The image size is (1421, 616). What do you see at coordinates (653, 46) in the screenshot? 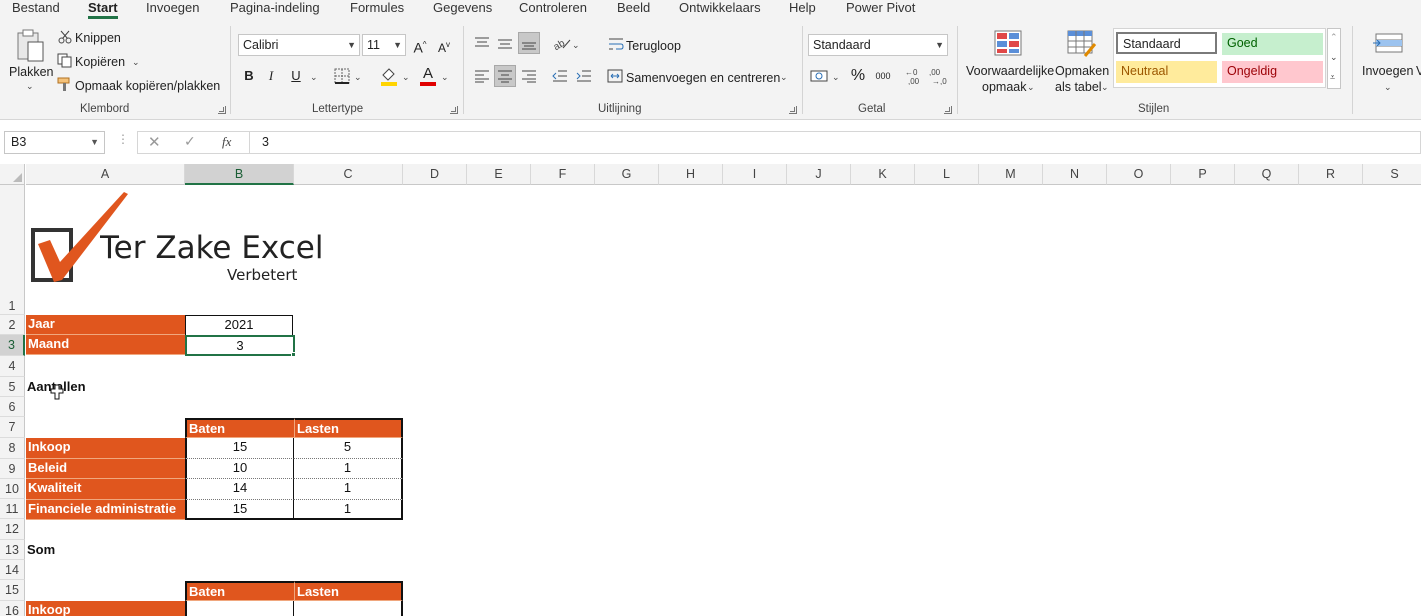
I see `wrap-text-button: Terugloop` at bounding box center [653, 46].